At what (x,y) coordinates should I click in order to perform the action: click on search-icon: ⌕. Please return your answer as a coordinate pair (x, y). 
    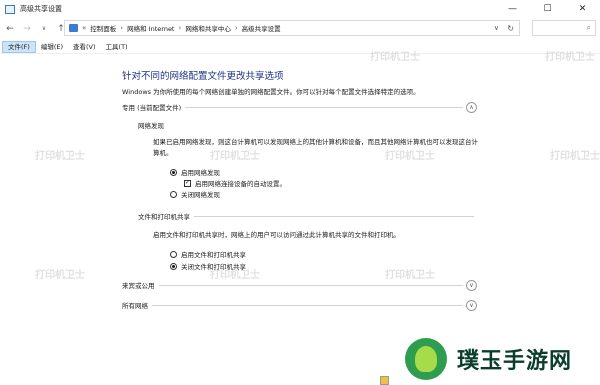
    Looking at the image, I should click on (588, 27).